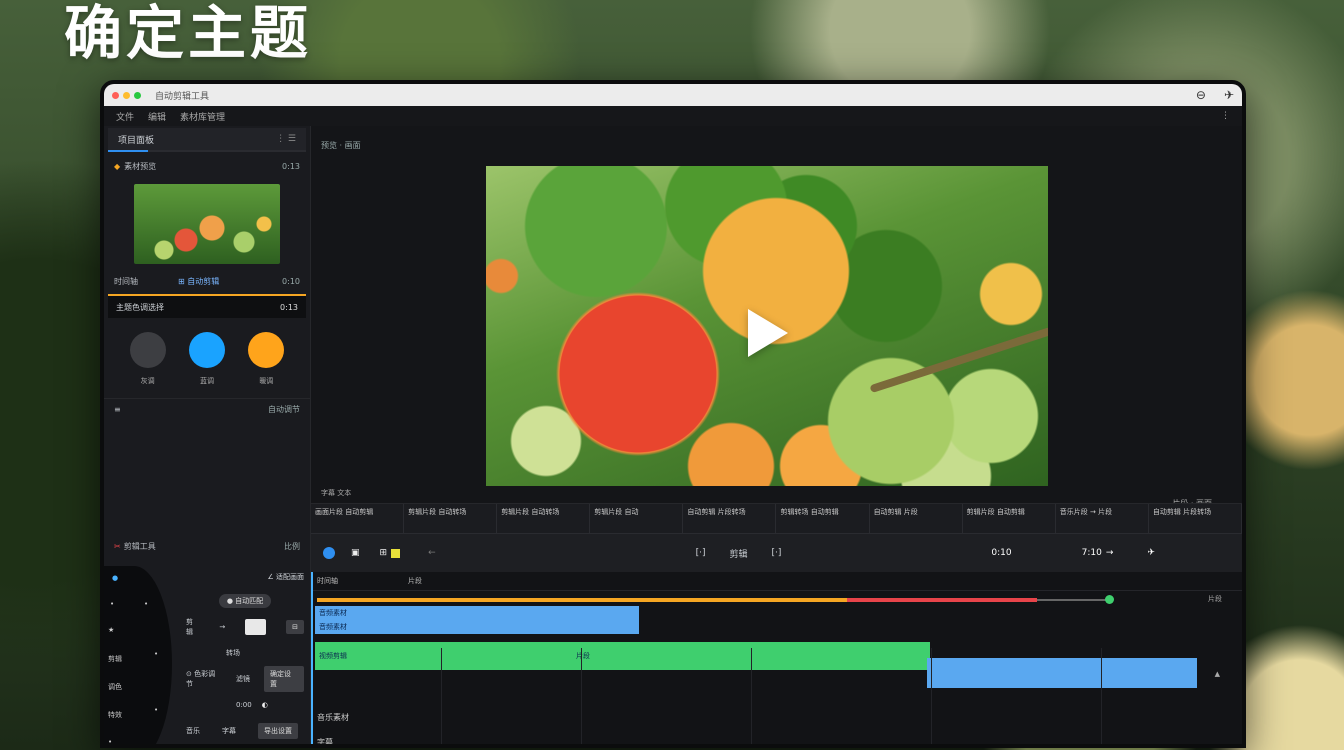 Image resolution: width=1344 pixels, height=750 pixels. I want to click on toggle-icon: ◐, so click(265, 705).